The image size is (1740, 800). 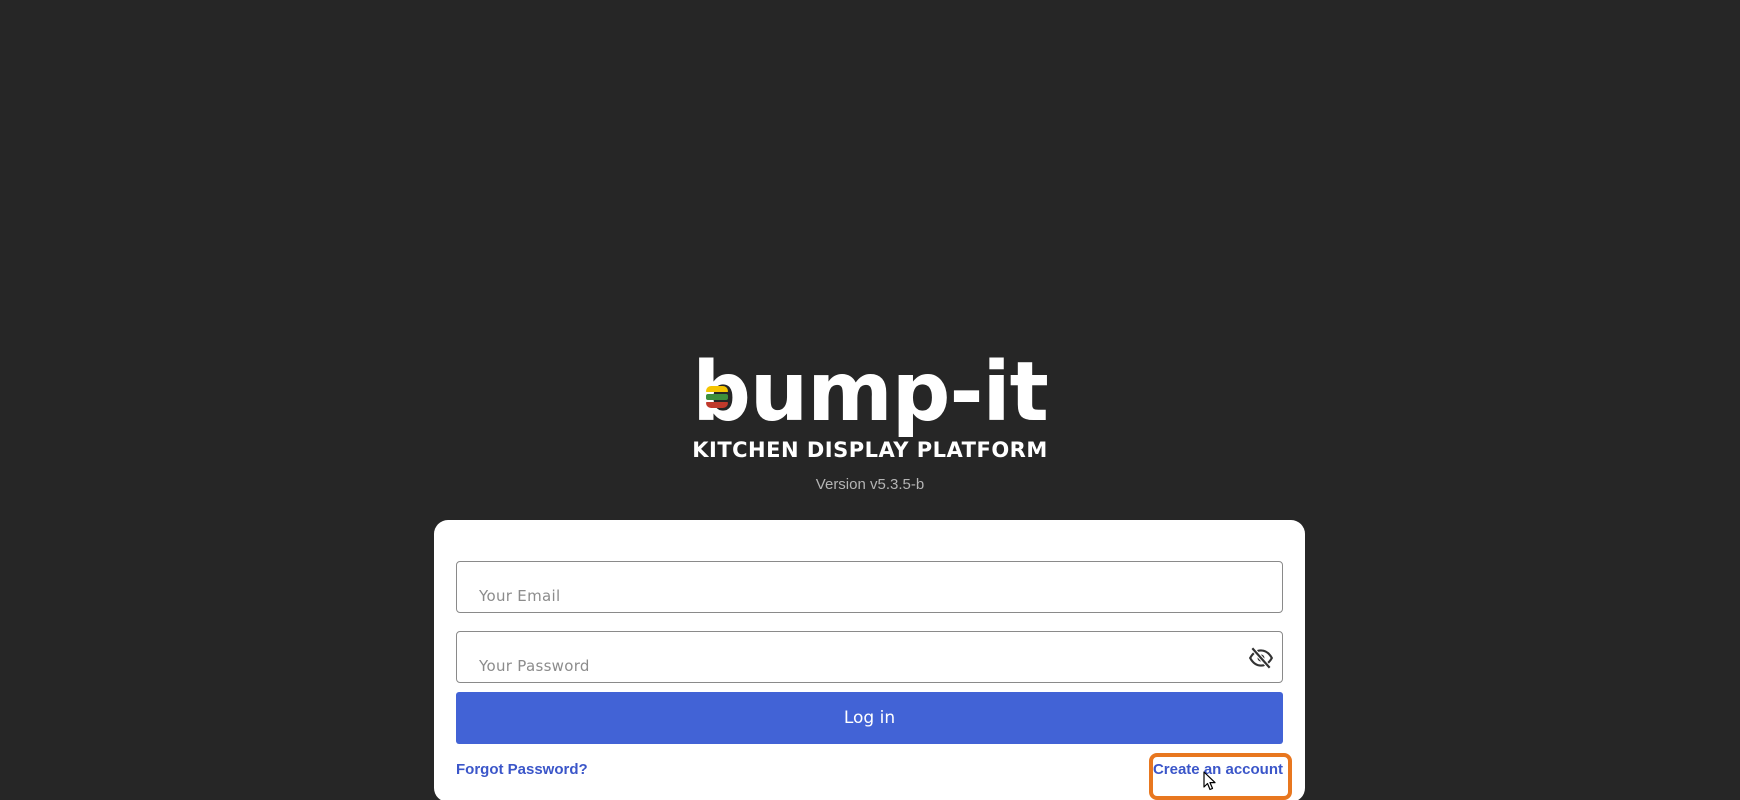 I want to click on password-input, so click(x=869, y=657).